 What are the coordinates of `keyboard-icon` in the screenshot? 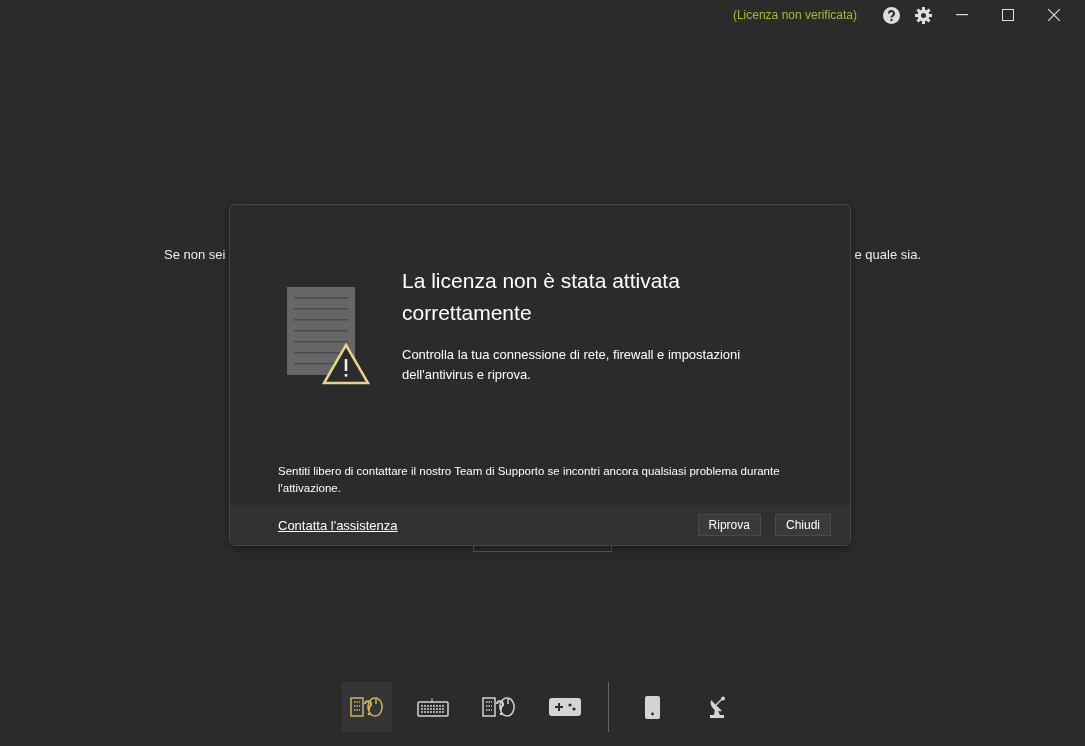 It's located at (433, 707).